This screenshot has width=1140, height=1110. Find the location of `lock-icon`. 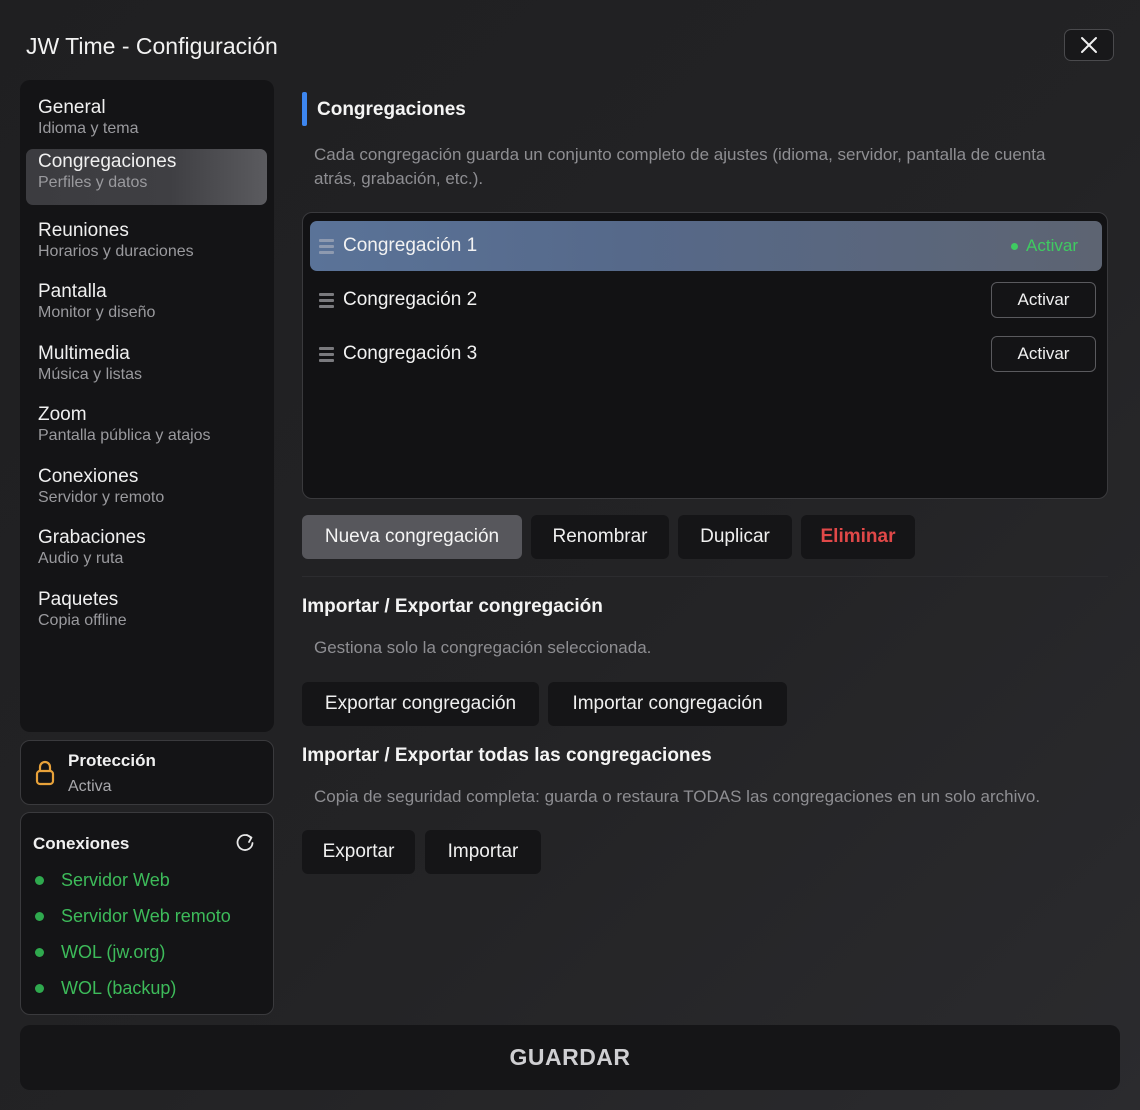

lock-icon is located at coordinates (45, 773).